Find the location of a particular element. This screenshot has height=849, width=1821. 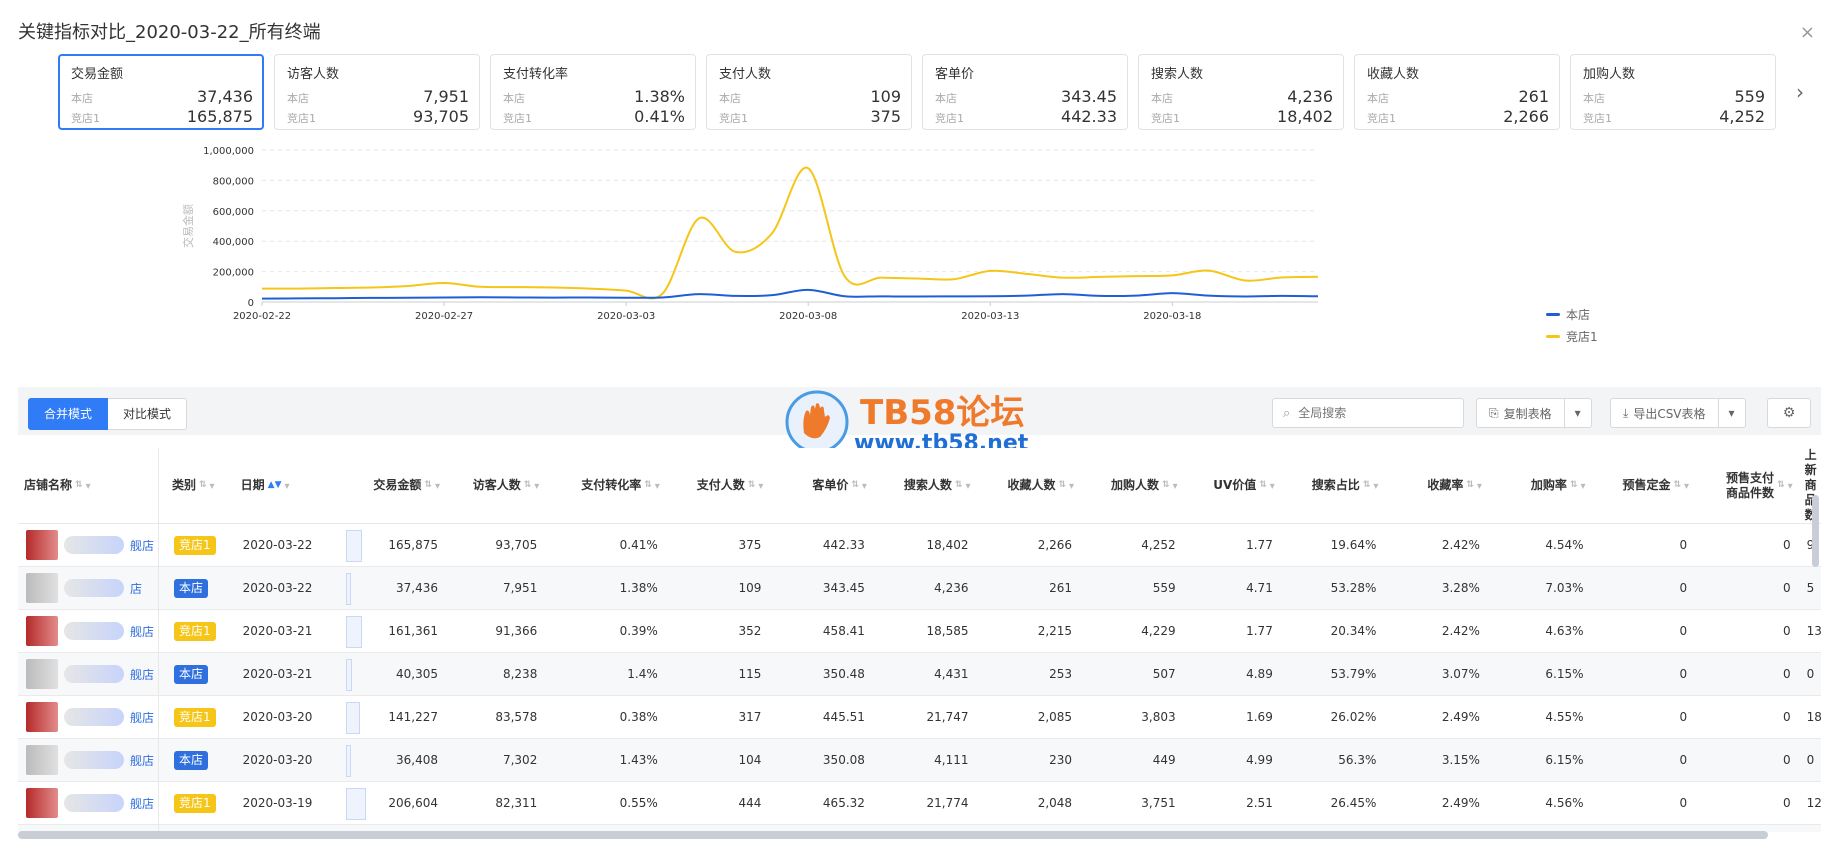

column-header: 收藏人数 ⇅ ▾ is located at coordinates (1028, 486).